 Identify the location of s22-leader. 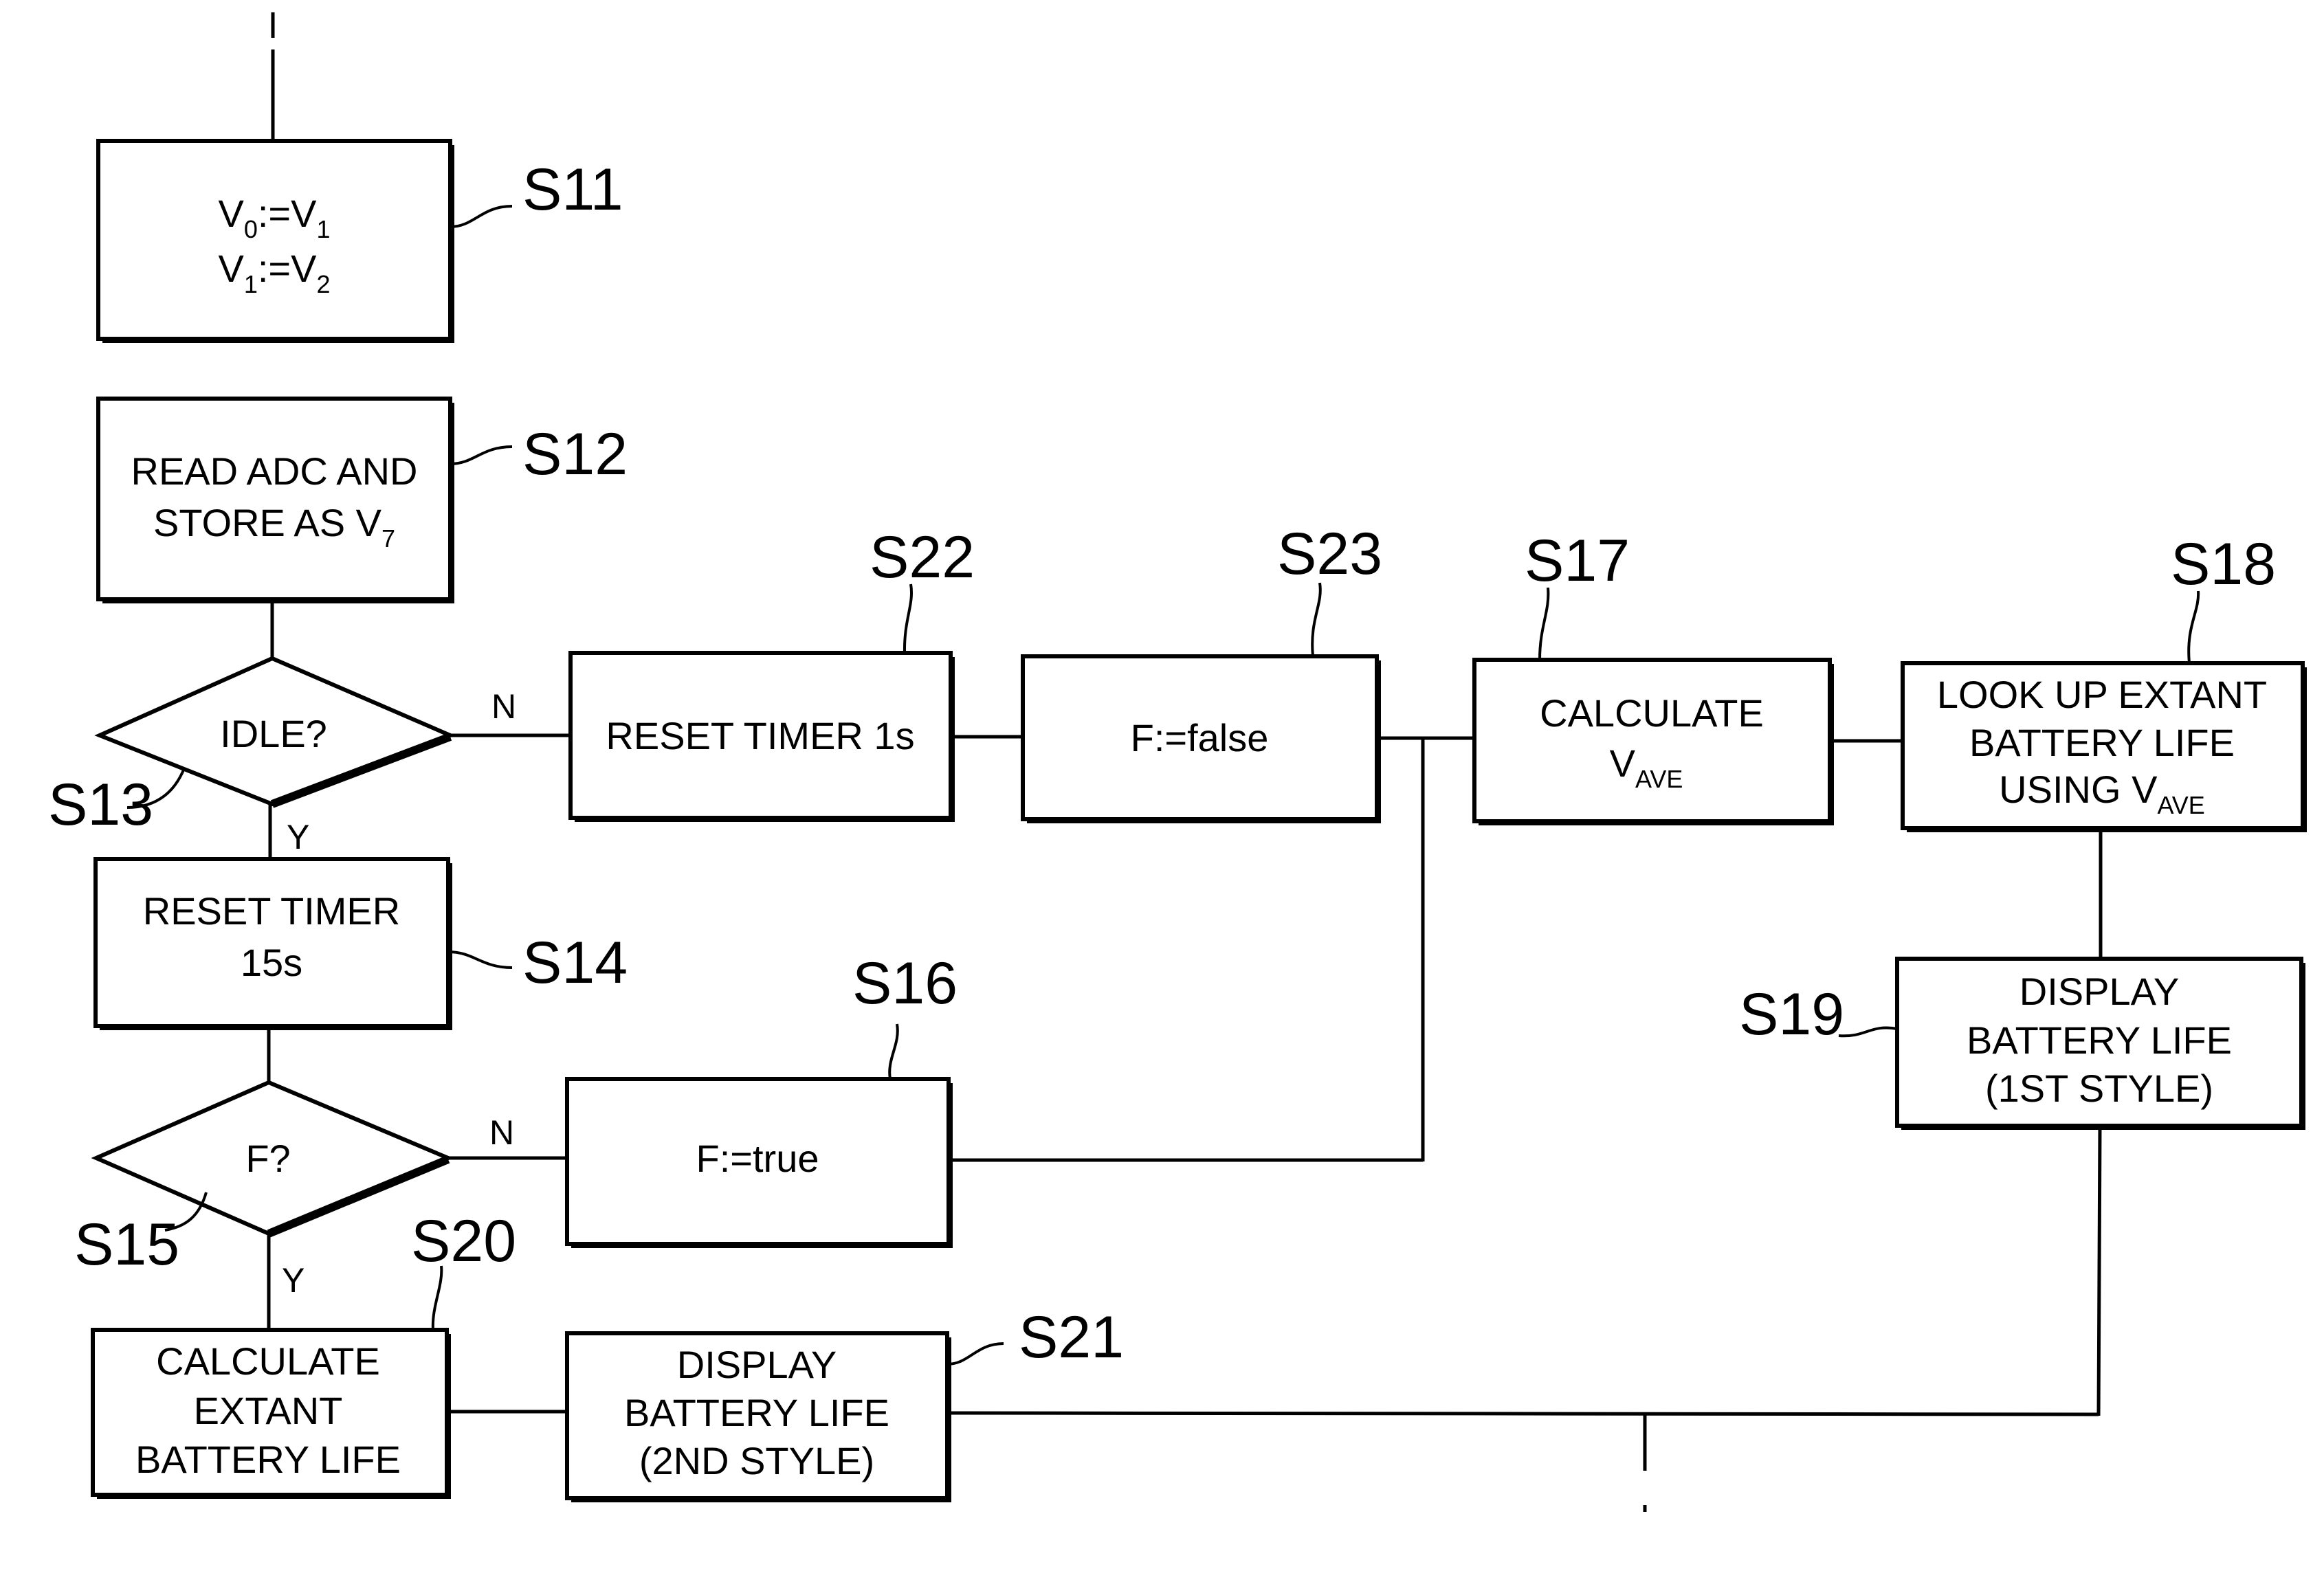
(908, 618).